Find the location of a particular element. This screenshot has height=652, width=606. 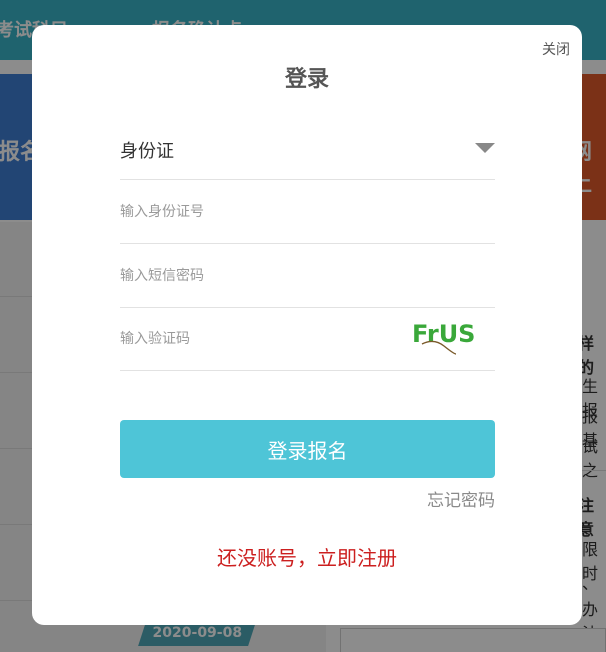

id-number-input is located at coordinates (307, 211).